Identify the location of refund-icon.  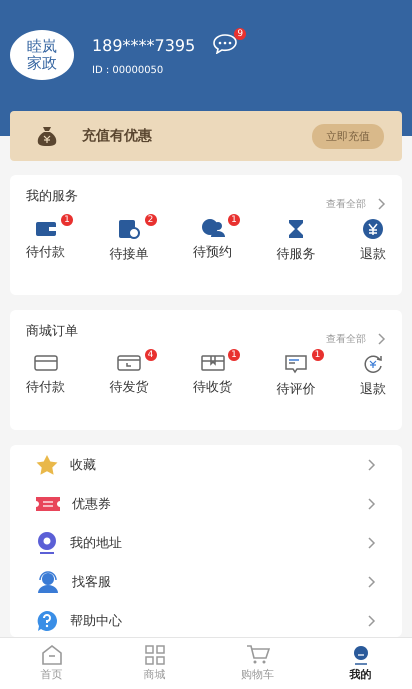
(373, 364).